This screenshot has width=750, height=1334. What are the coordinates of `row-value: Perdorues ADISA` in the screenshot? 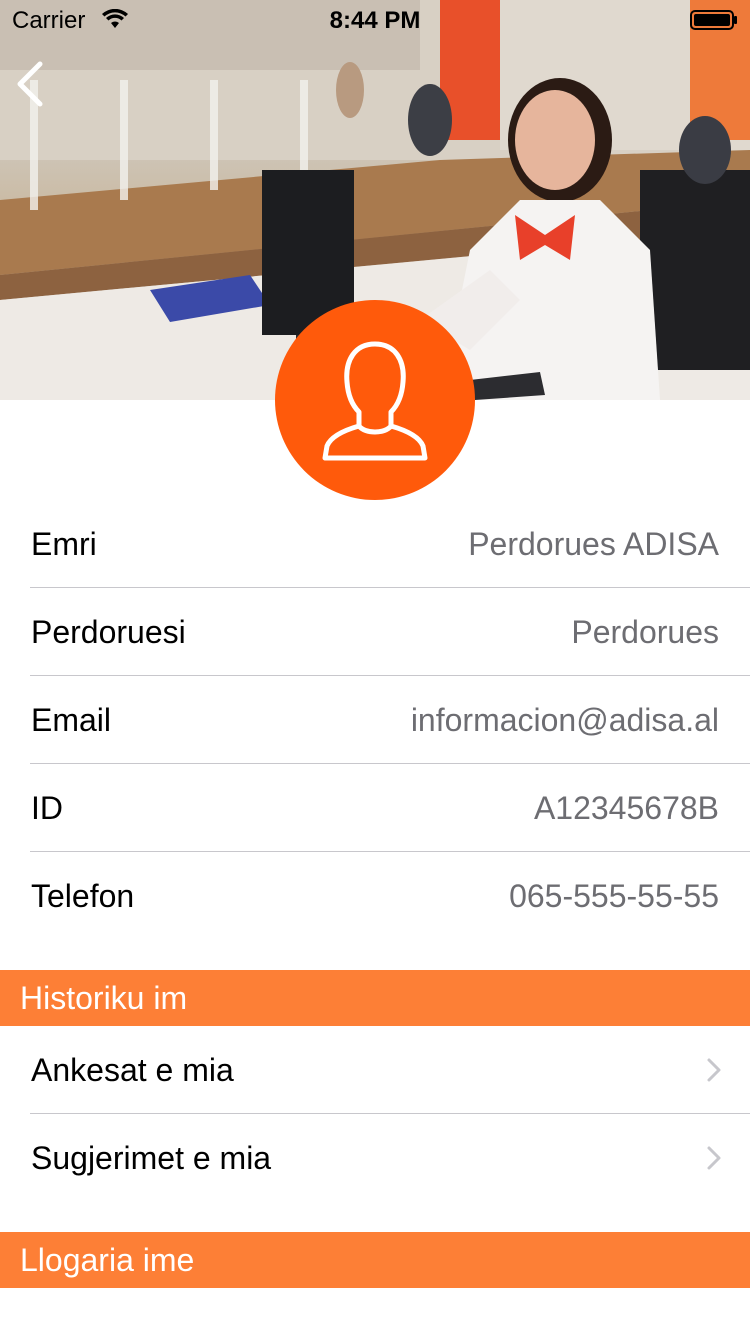 It's located at (593, 543).